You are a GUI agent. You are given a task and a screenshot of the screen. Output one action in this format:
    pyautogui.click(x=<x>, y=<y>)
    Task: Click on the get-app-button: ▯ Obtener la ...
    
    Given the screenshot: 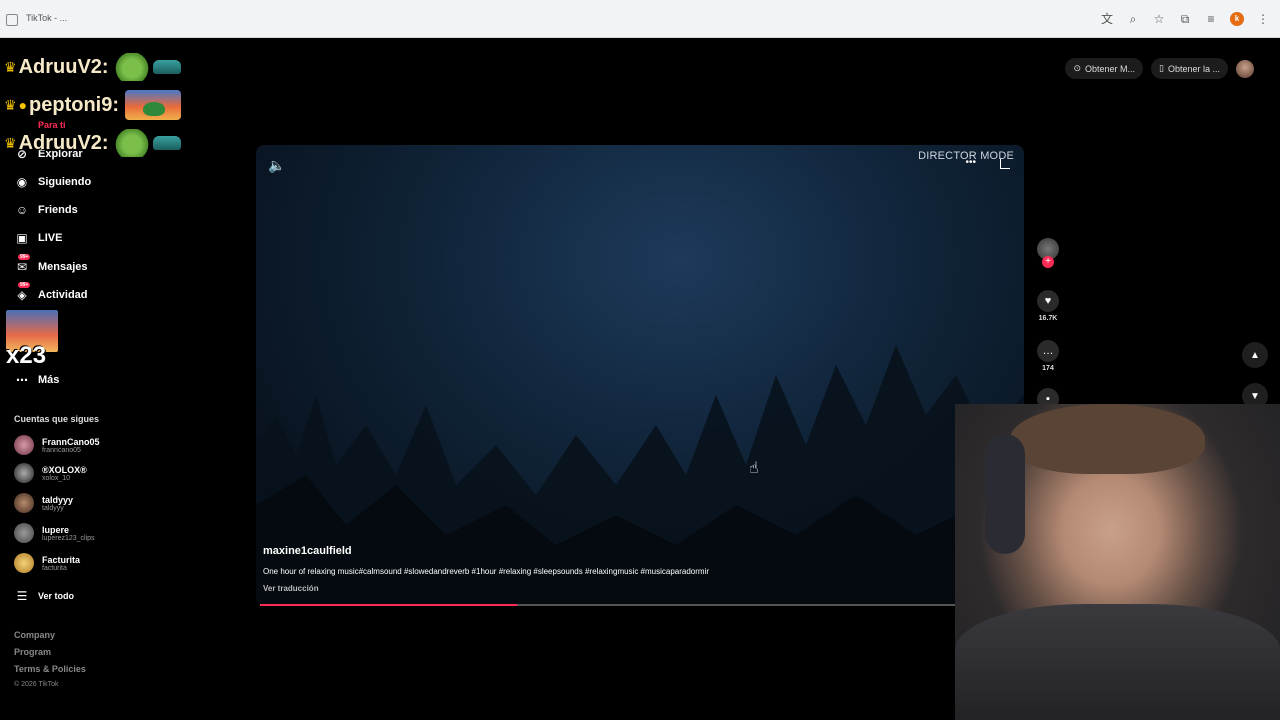 What is the action you would take?
    pyautogui.click(x=1189, y=68)
    